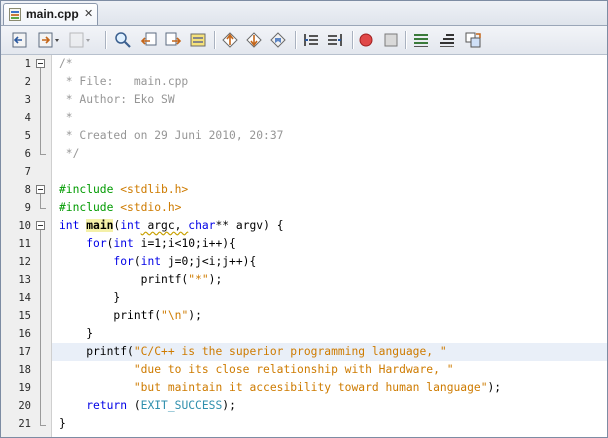 Image resolution: width=608 pixels, height=438 pixels. I want to click on find-next-button, so click(173, 40).